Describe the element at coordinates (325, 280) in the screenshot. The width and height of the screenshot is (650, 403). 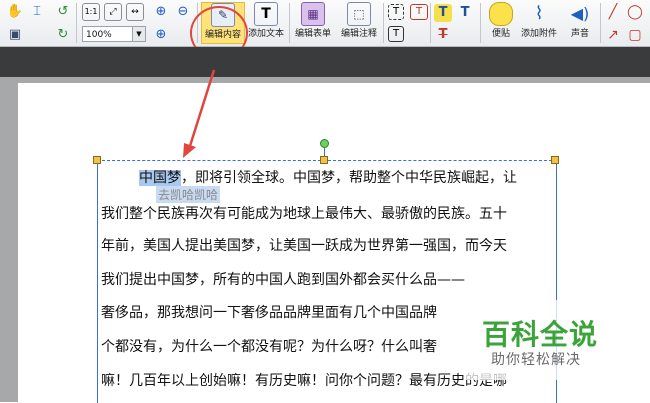
I see `text-line-4: 我们提出中国梦，所有的中国人跑到国外都会买什么品——` at that location.